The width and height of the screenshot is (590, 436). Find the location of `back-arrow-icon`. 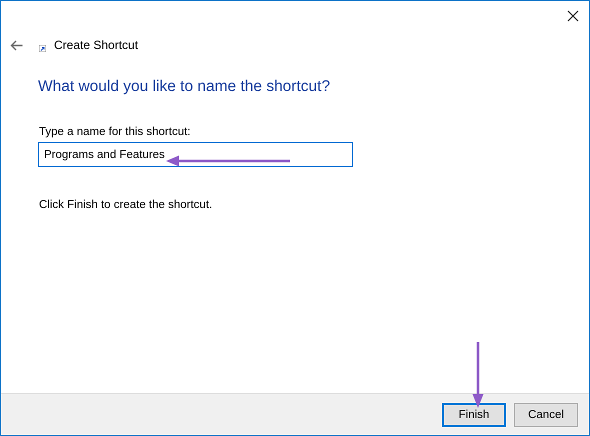

back-arrow-icon is located at coordinates (16, 45).